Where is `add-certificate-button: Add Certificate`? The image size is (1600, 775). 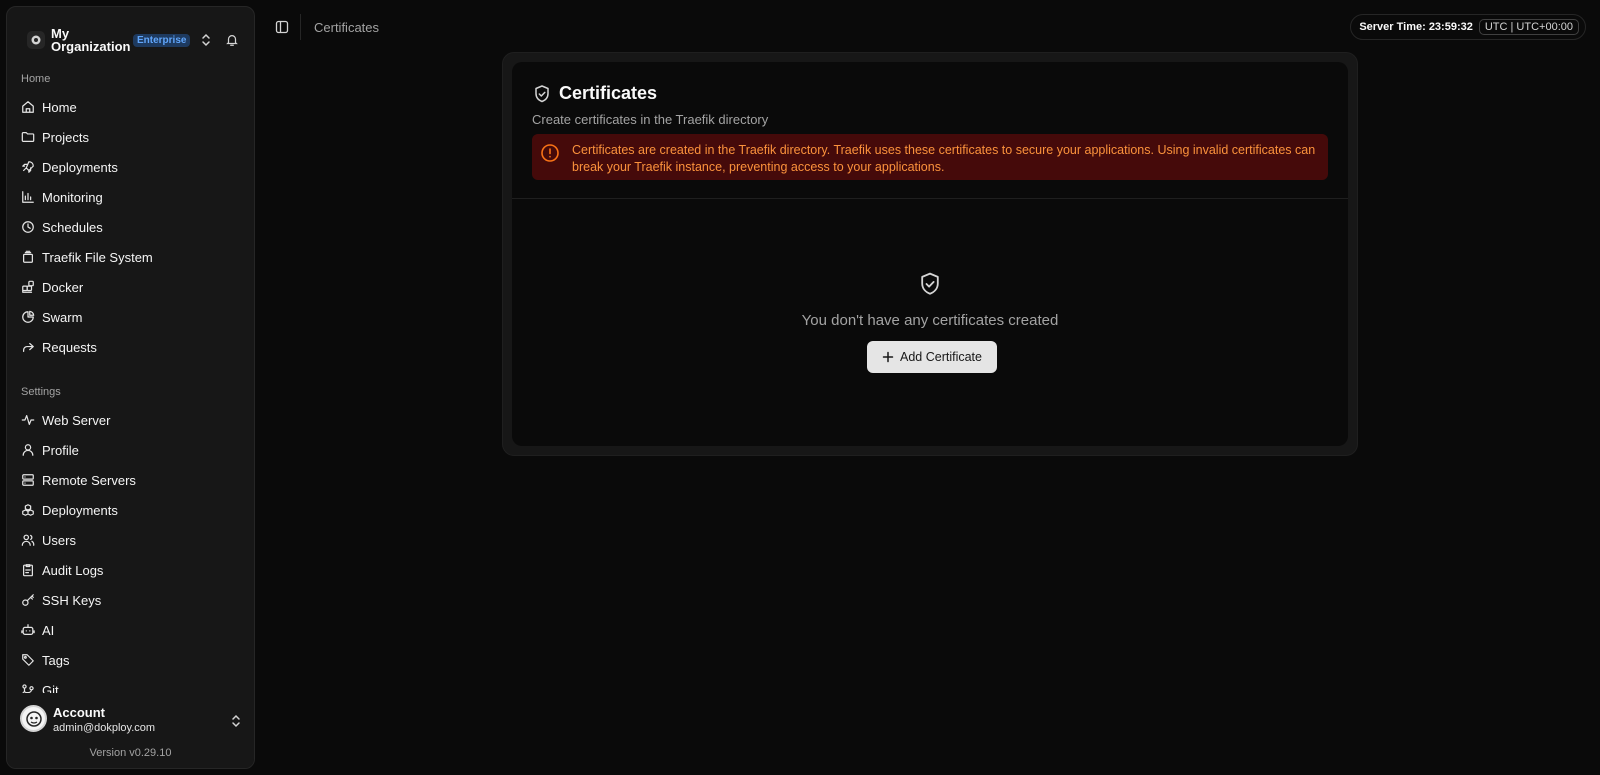 add-certificate-button: Add Certificate is located at coordinates (932, 357).